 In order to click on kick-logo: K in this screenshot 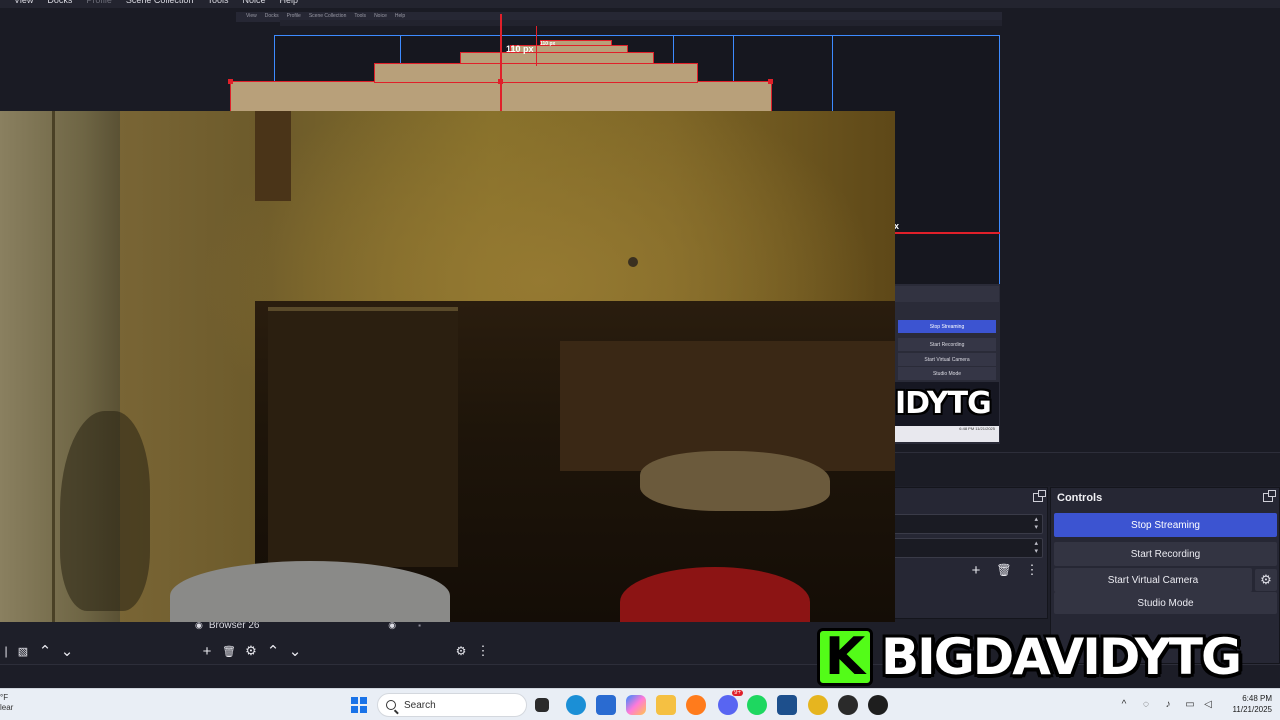, I will do `click(845, 657)`.